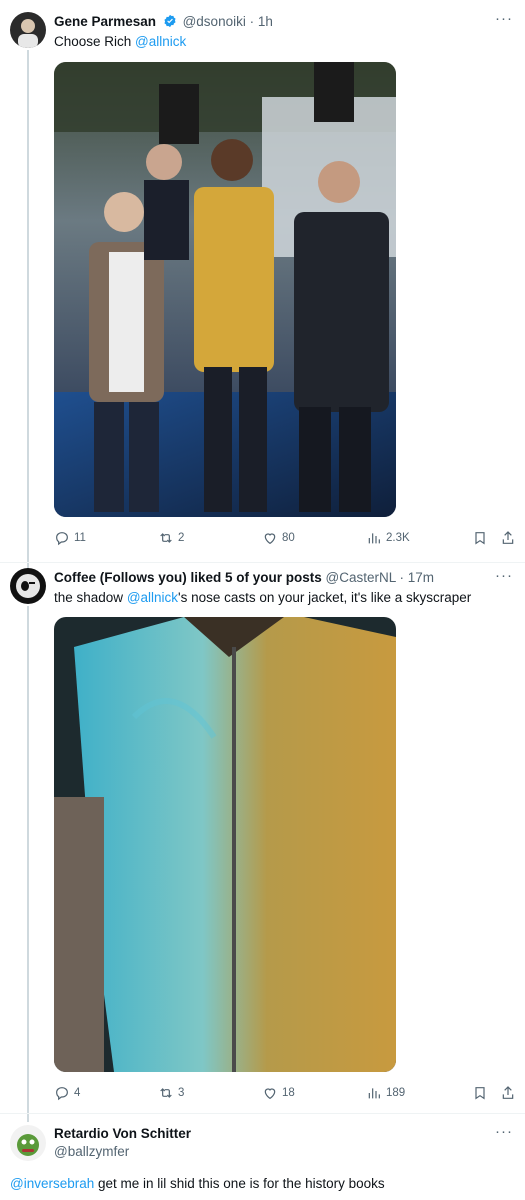  I want to click on views-button: 2.3K, so click(388, 538).